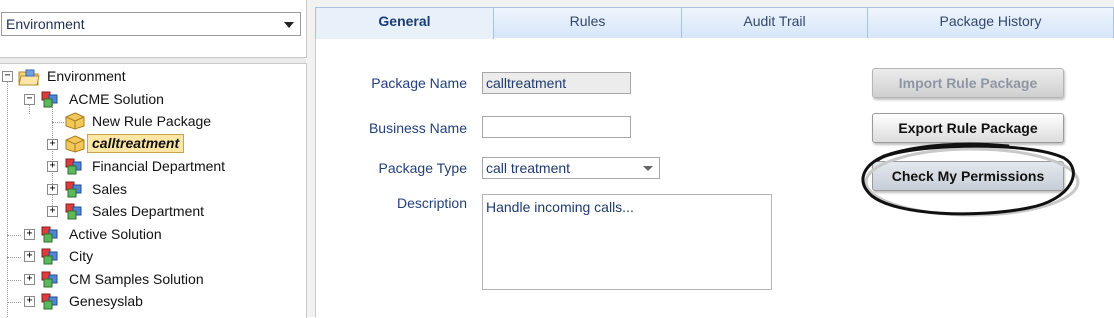  I want to click on package-name-label: Package Name, so click(419, 83).